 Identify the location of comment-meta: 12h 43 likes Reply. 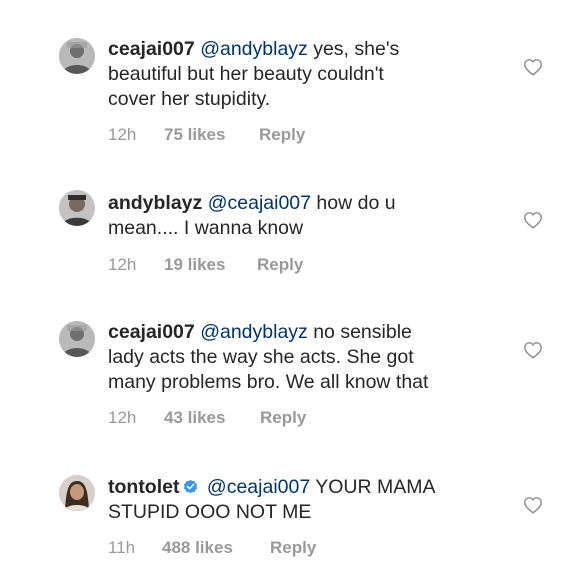
(207, 418).